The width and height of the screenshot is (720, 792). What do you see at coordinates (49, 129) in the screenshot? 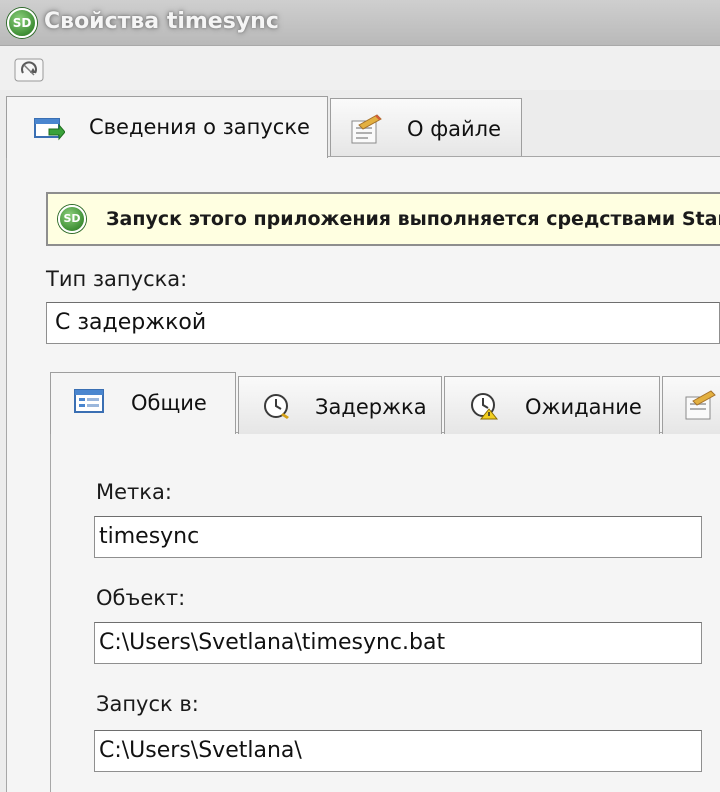
I see `launch-info-icon` at bounding box center [49, 129].